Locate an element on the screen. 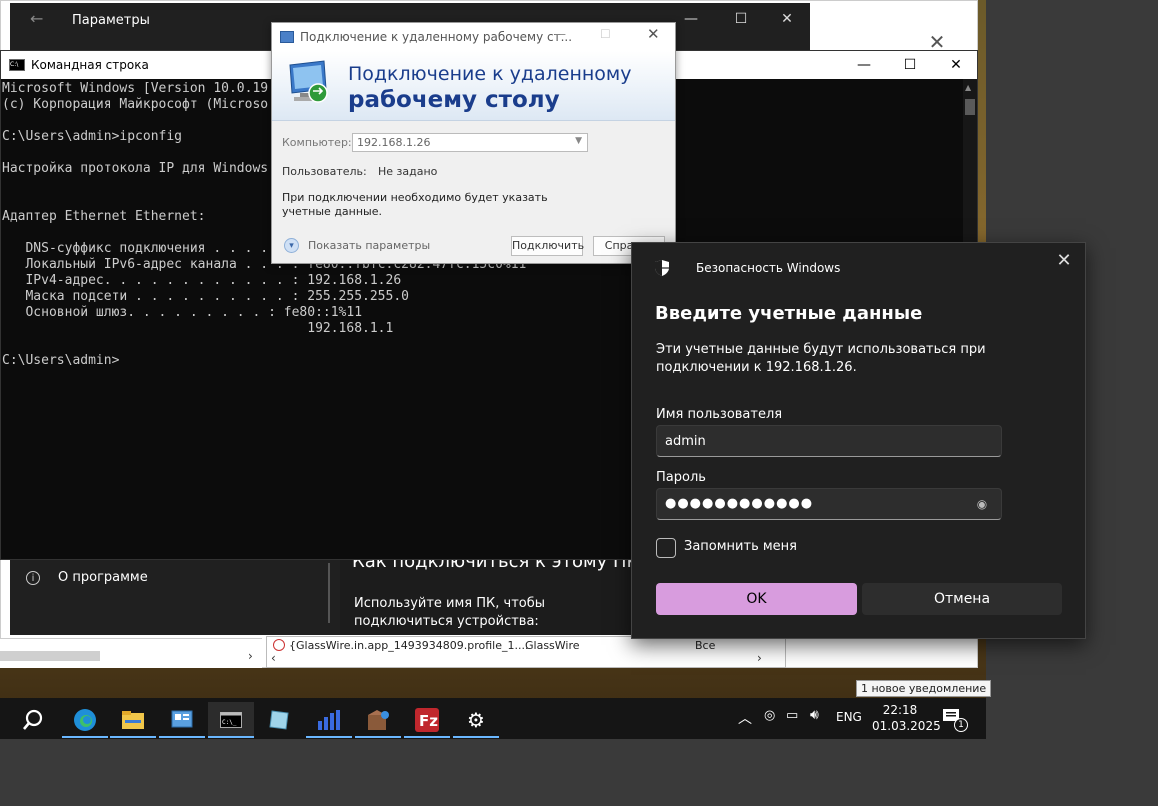  clock-time: 22:18 is located at coordinates (900, 710).